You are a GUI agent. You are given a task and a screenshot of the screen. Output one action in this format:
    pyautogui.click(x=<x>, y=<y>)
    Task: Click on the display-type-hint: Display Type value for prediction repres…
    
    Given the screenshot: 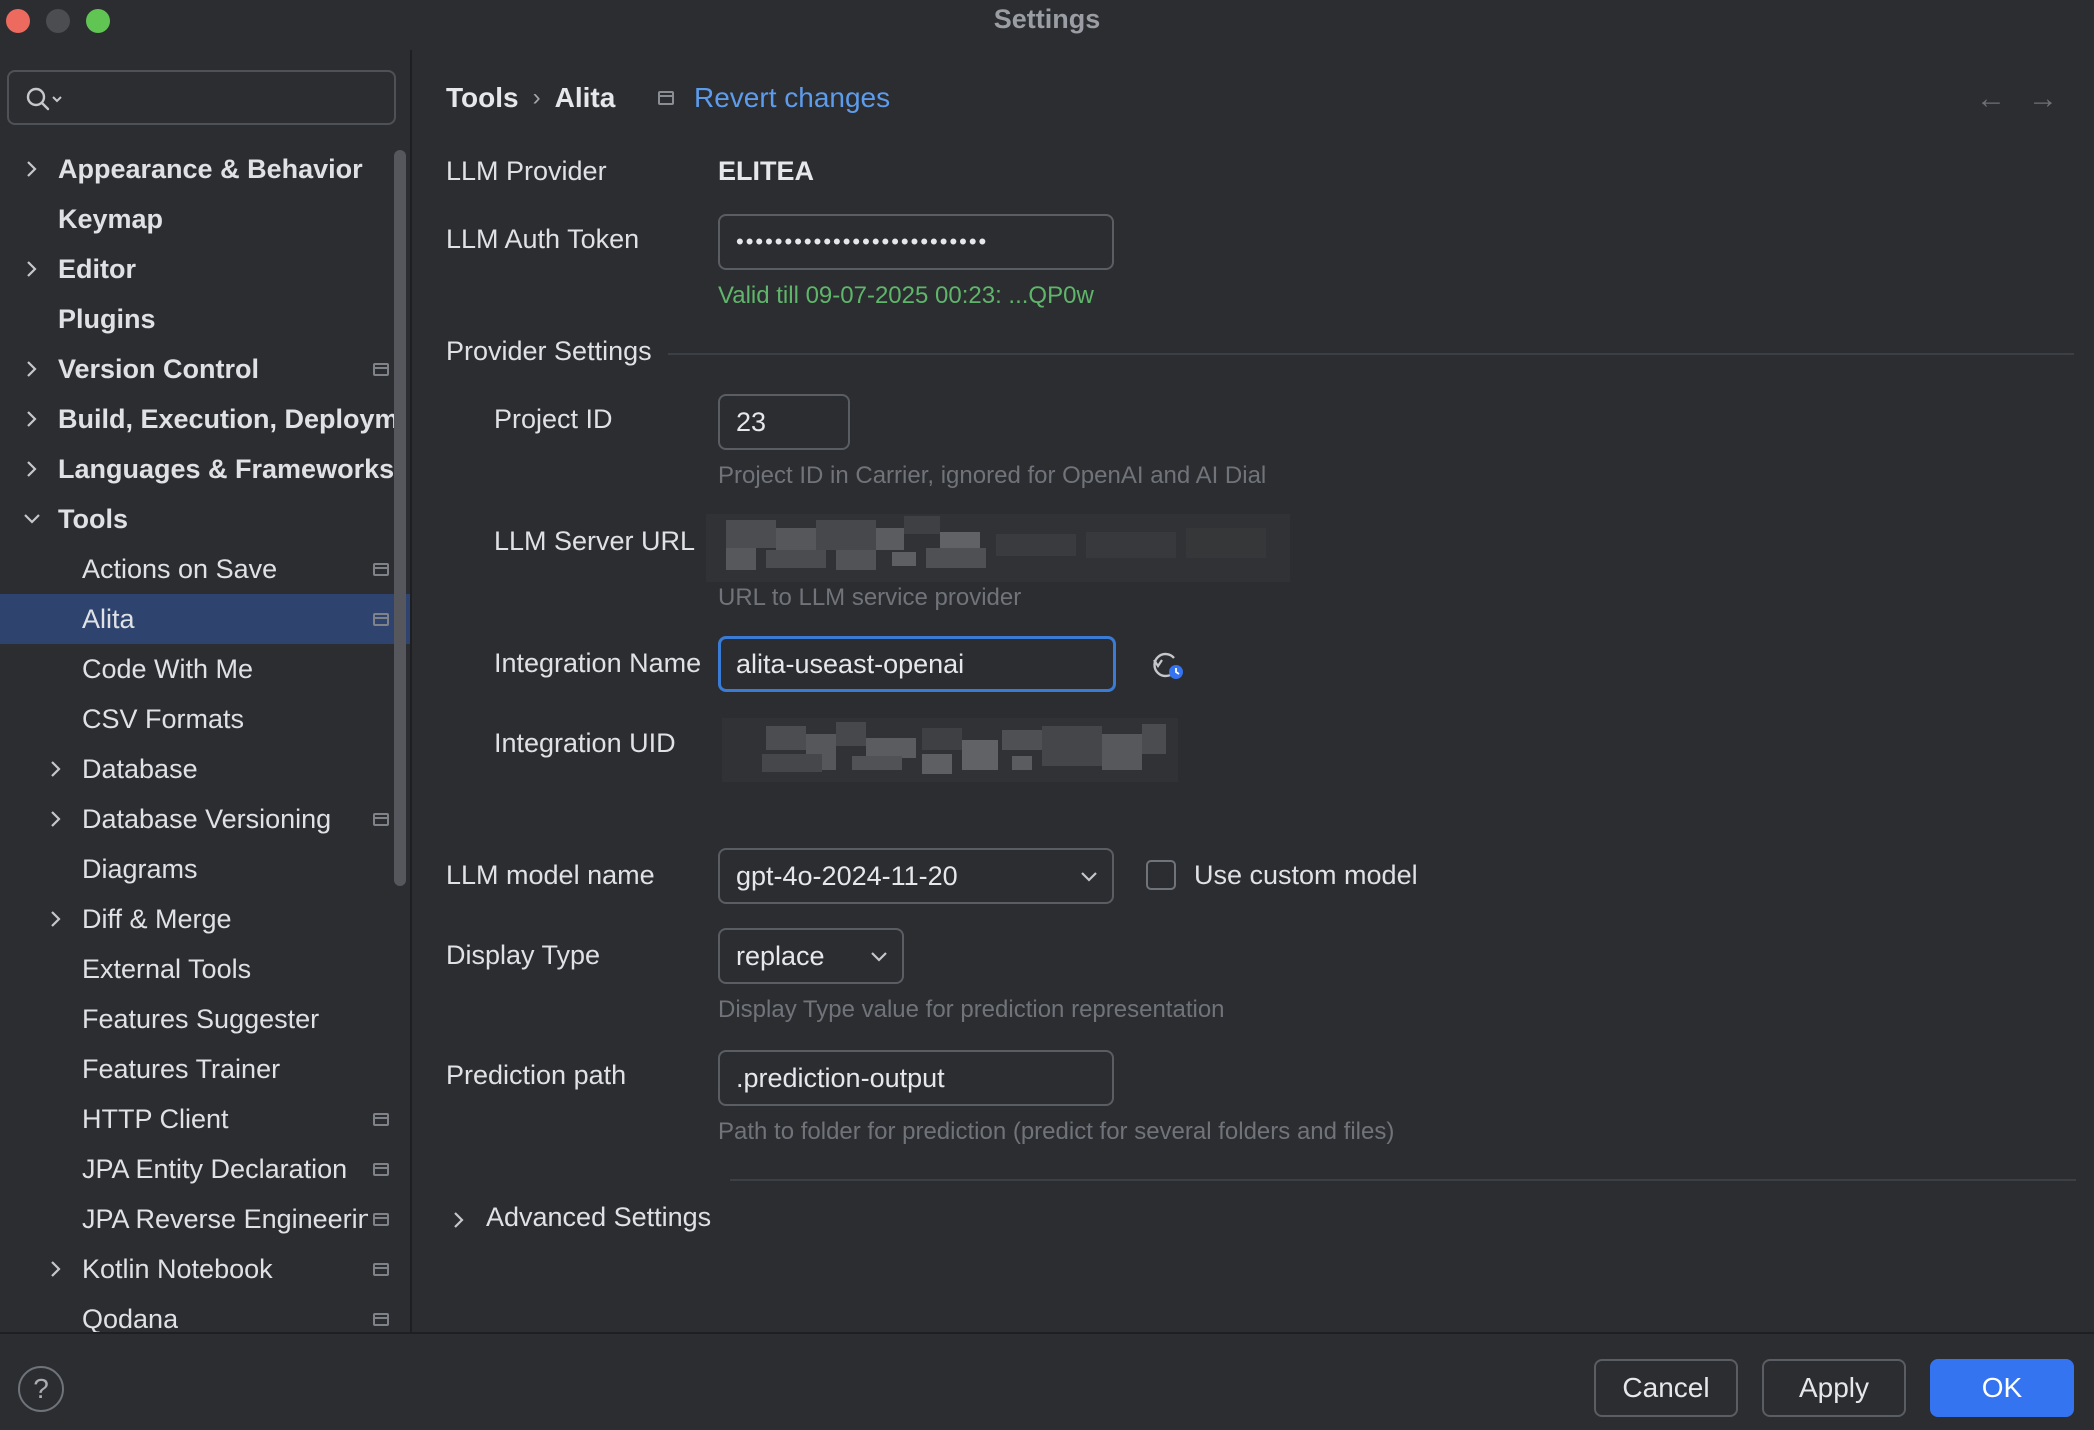 What is the action you would take?
    pyautogui.click(x=971, y=1009)
    